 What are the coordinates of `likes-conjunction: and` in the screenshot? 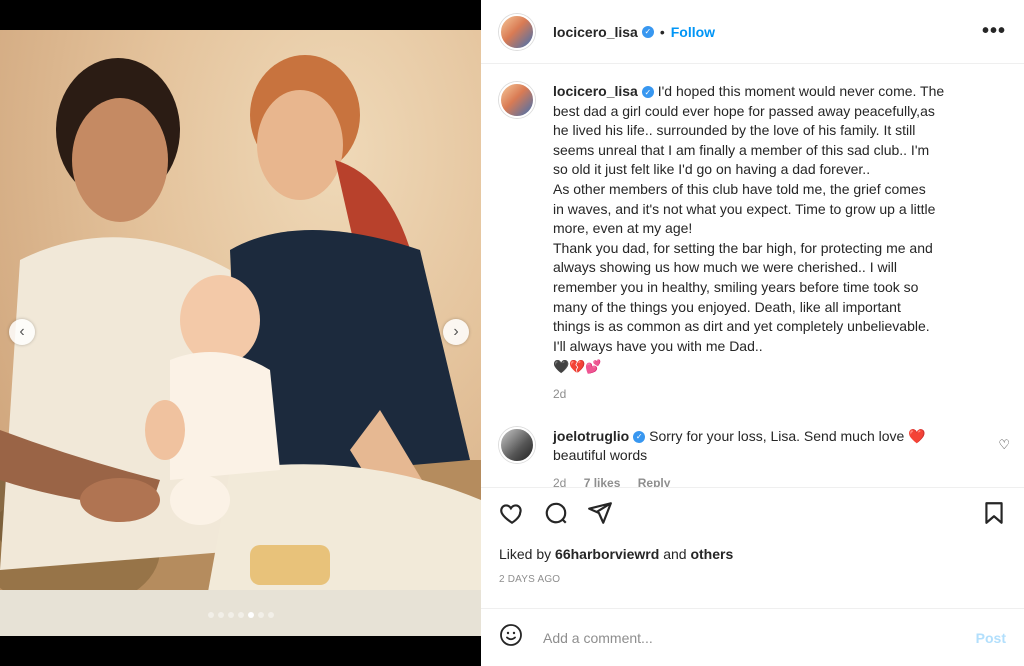 It's located at (675, 554).